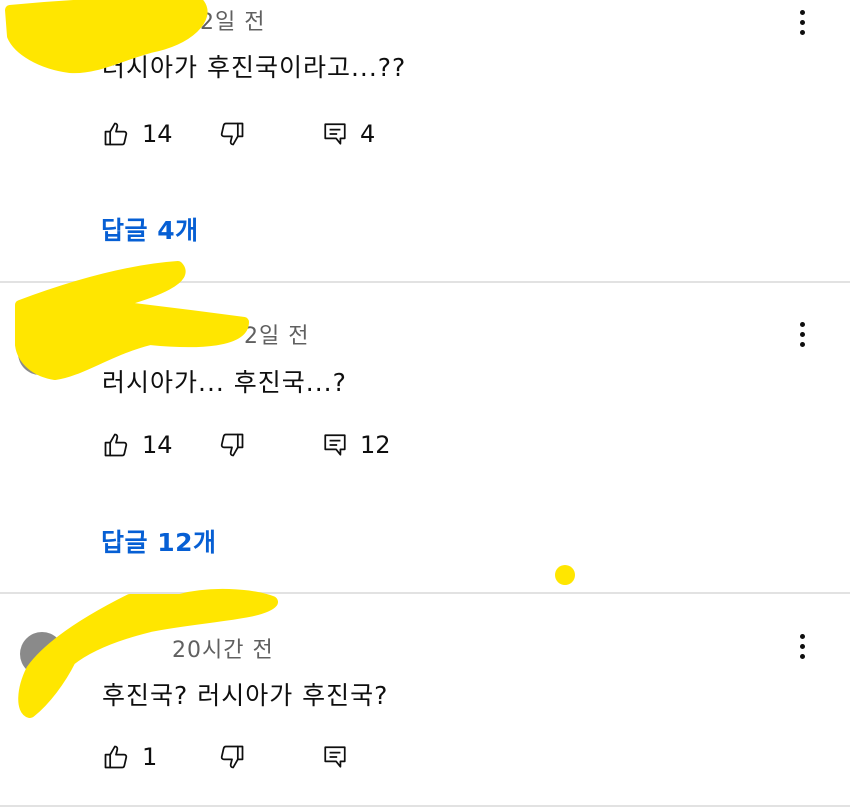 The width and height of the screenshot is (850, 808). Describe the element at coordinates (425, 806) in the screenshot. I see `divider` at that location.